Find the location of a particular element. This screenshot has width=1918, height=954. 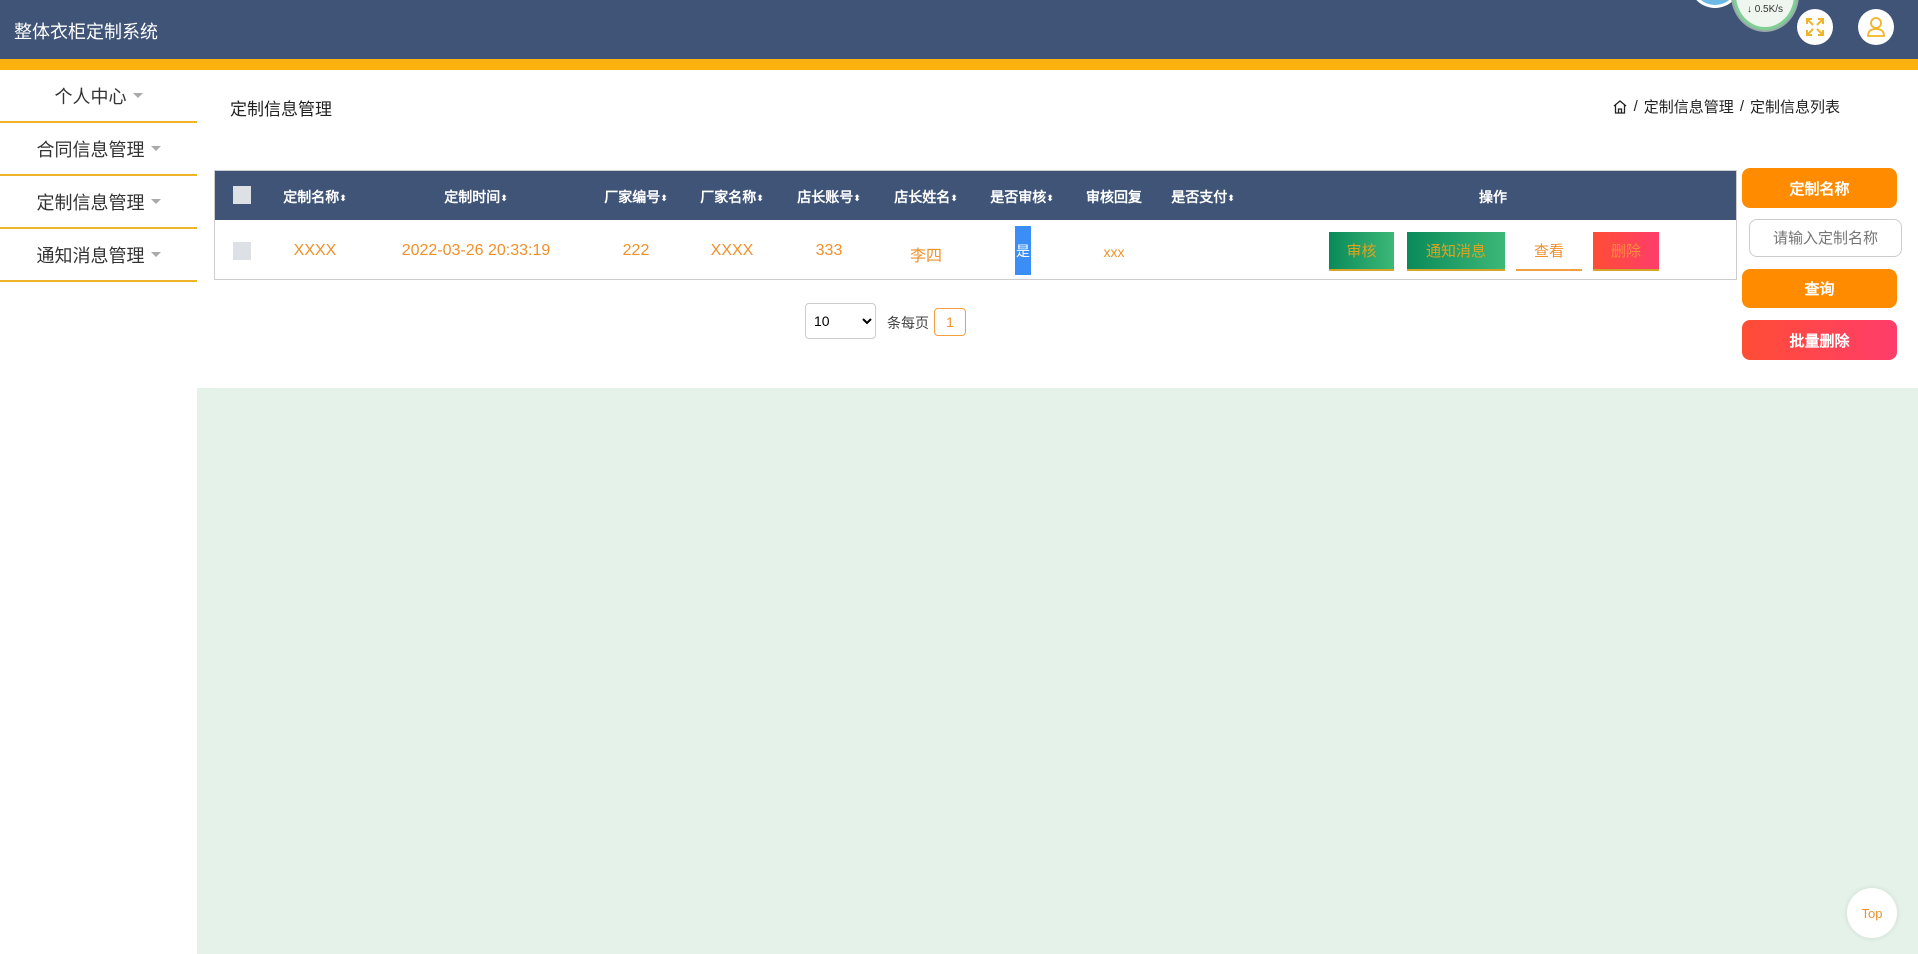

column-header-manager-account: 店长账号⬍ is located at coordinates (829, 197).